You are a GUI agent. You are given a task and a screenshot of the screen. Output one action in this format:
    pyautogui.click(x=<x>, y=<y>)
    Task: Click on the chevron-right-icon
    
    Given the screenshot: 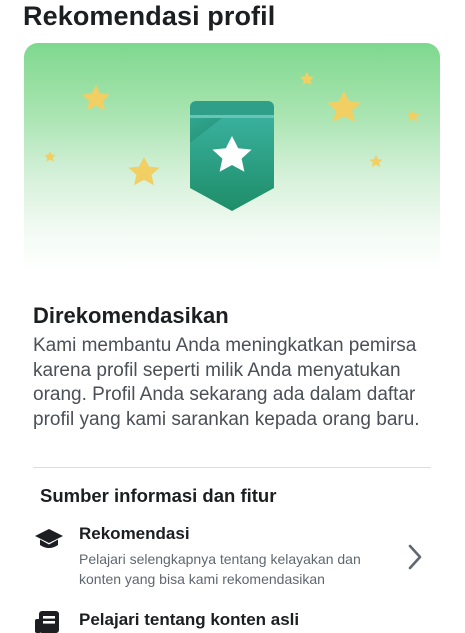 What is the action you would take?
    pyautogui.click(x=415, y=557)
    